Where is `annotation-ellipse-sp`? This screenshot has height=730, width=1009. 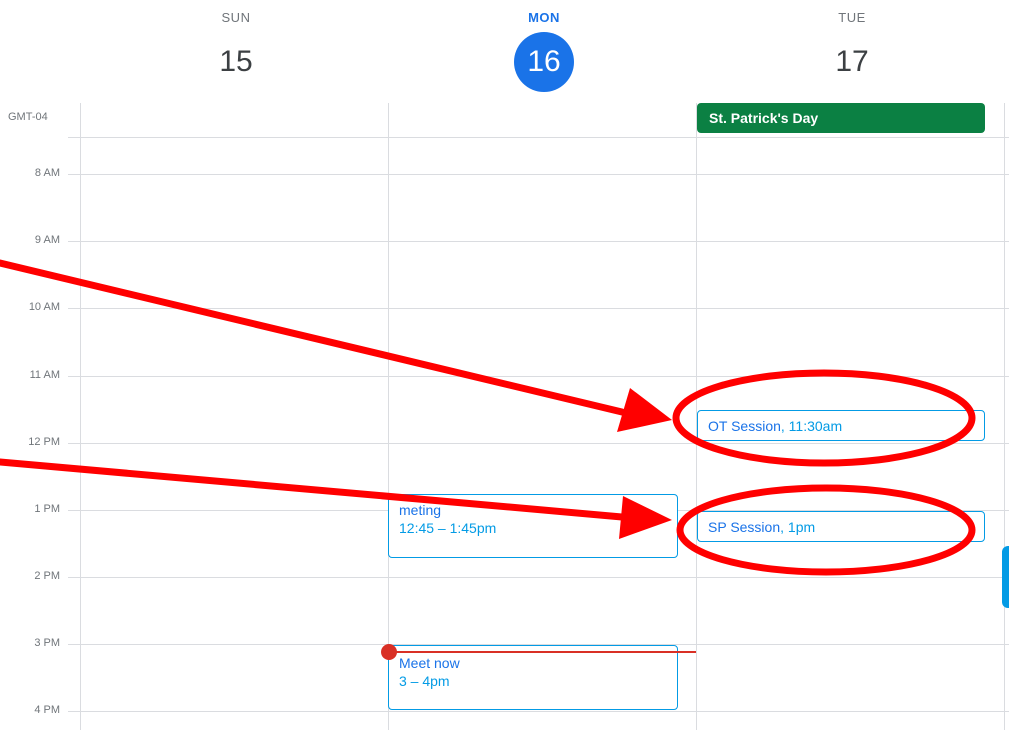 annotation-ellipse-sp is located at coordinates (826, 530).